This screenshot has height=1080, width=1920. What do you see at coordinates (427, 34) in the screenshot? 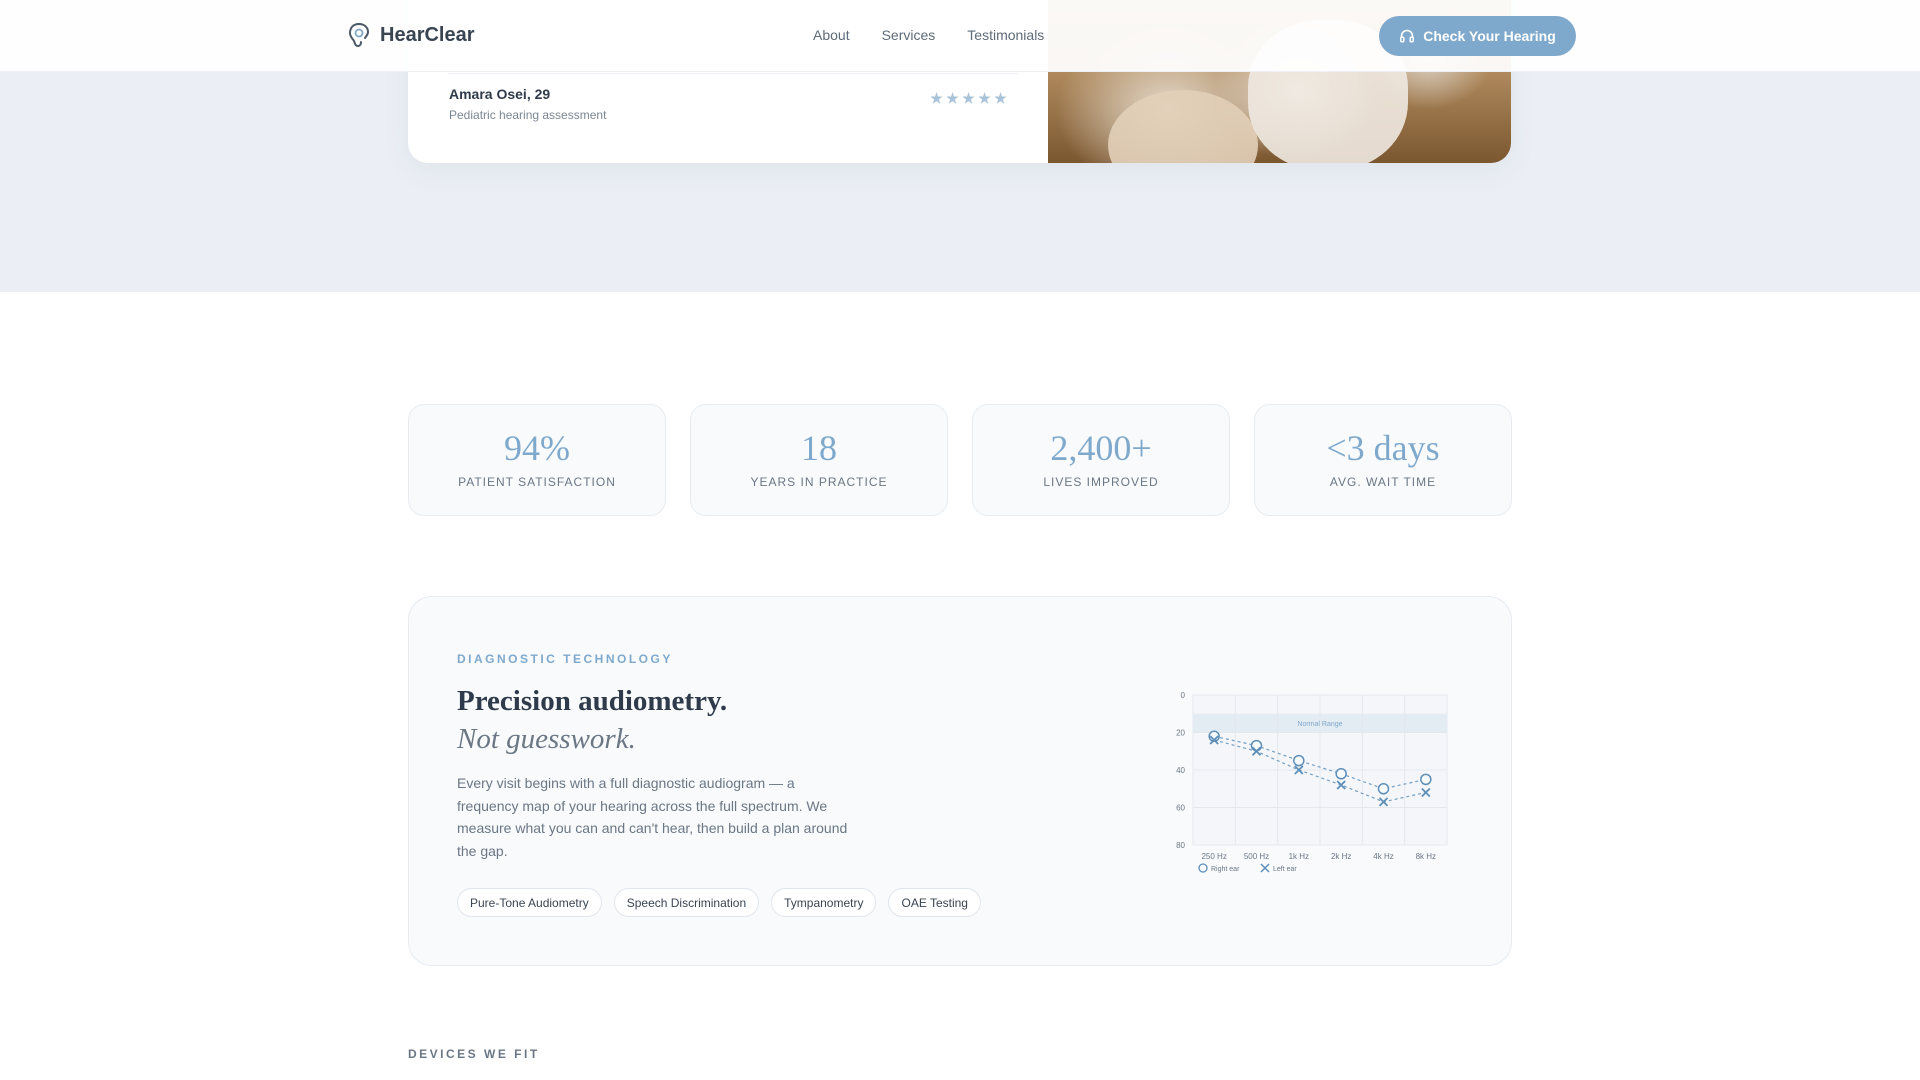
I see `brand-name: HearClear` at bounding box center [427, 34].